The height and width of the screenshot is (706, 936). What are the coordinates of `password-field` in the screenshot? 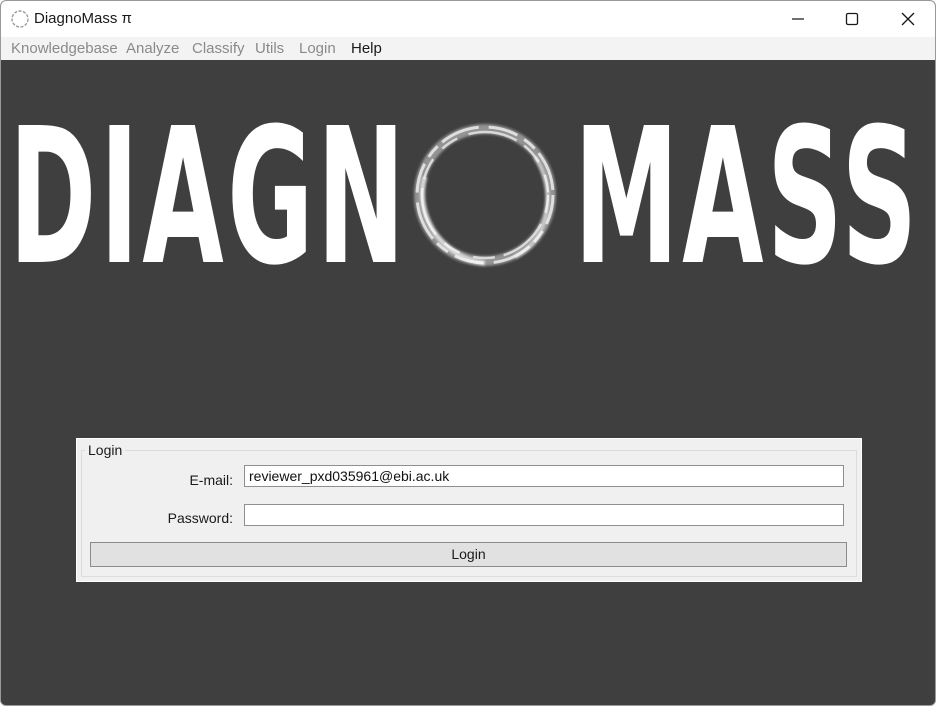 It's located at (544, 515).